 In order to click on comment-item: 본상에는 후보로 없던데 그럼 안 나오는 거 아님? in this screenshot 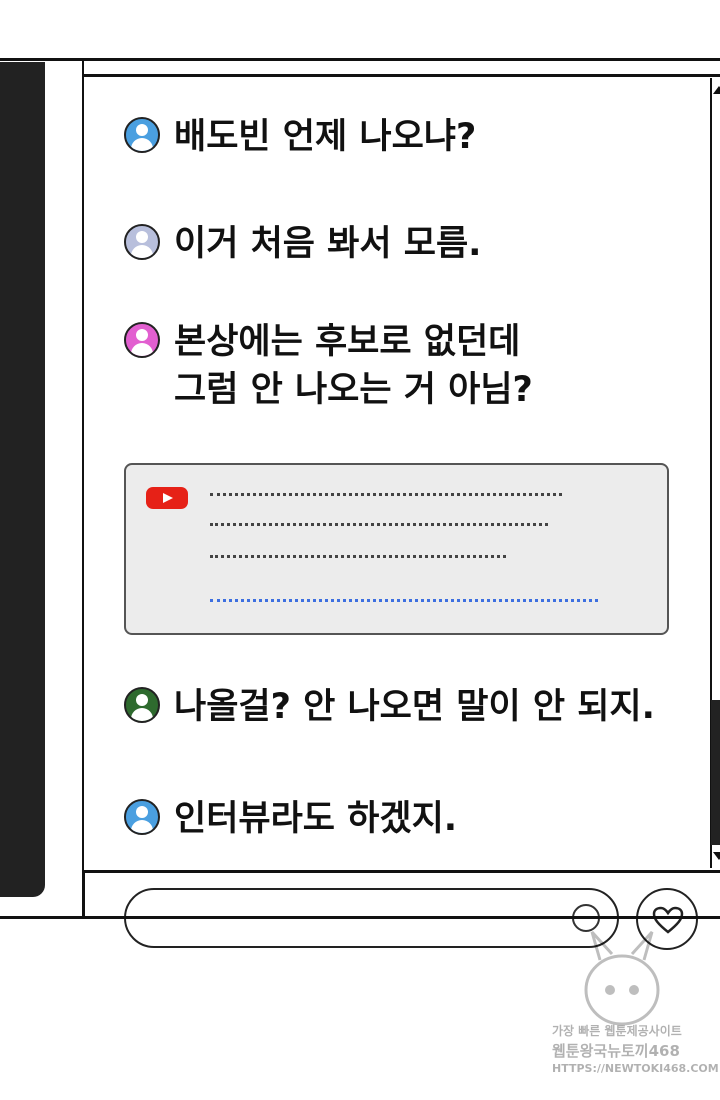, I will do `click(328, 366)`.